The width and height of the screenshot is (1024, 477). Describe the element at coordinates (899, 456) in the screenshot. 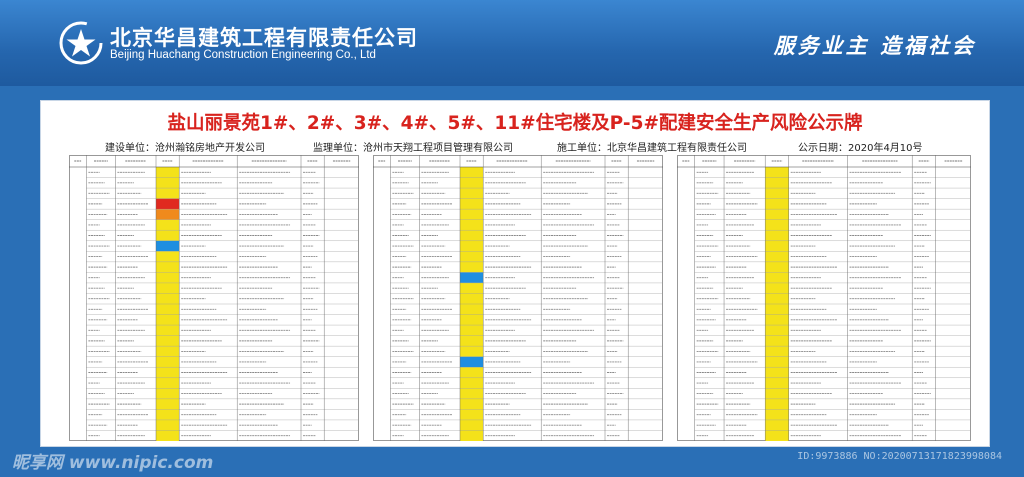

I see `image-id: ID:9973886 NO:20200713171823998084` at that location.